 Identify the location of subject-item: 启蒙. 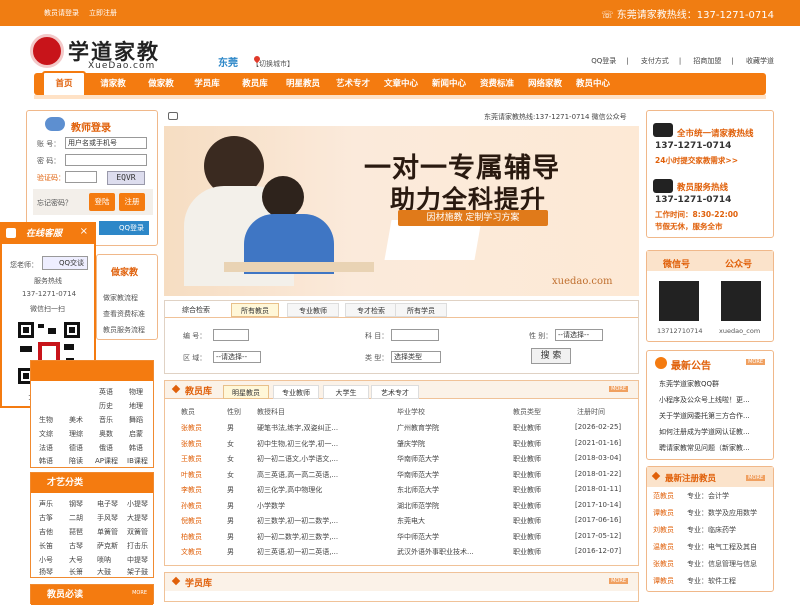
(136, 434).